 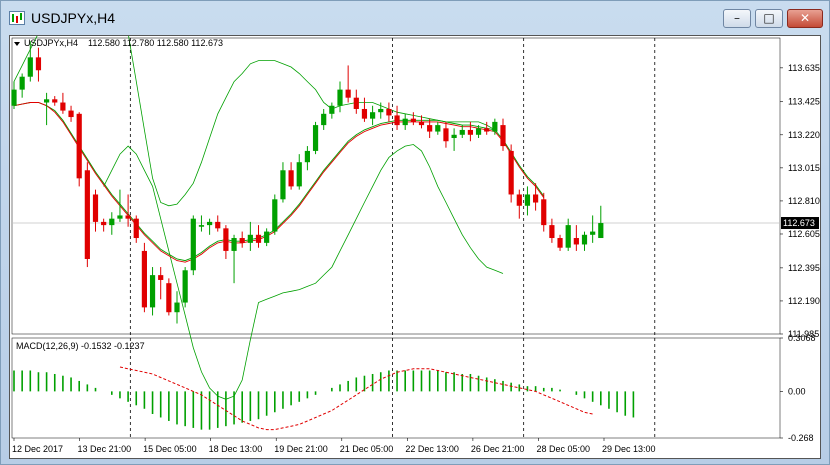 I want to click on time-tick-label: 13 Dec 21:00, so click(x=105, y=449).